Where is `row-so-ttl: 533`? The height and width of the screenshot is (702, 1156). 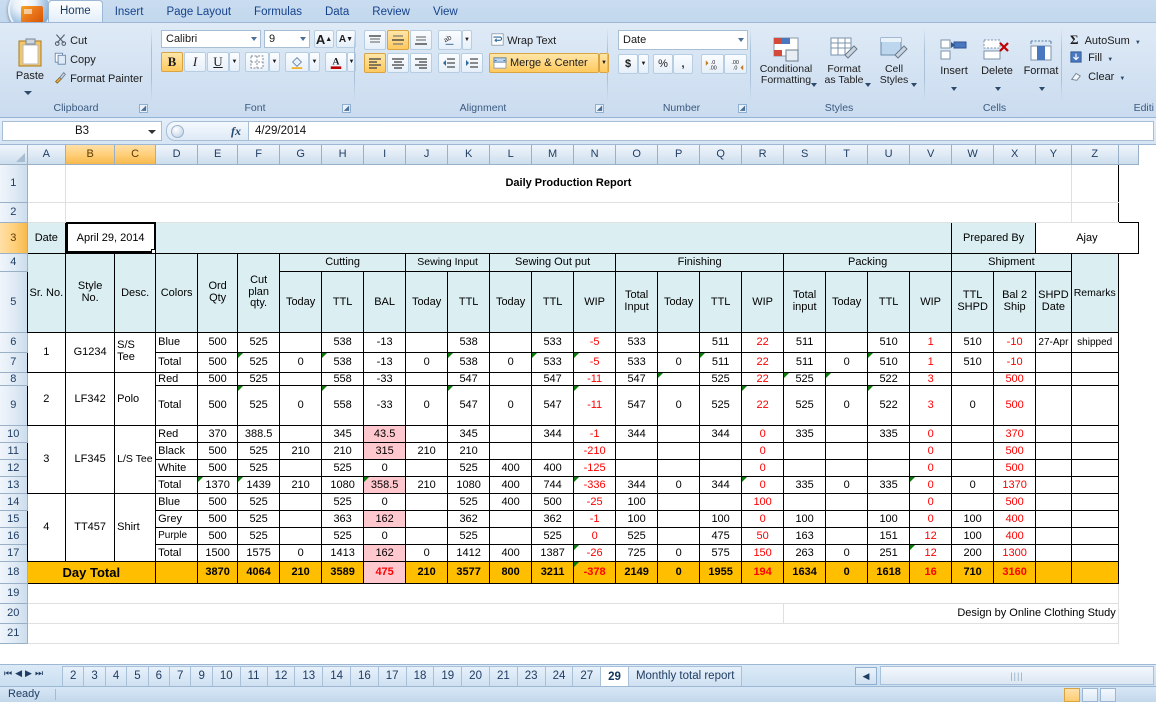
row-so-ttl: 533 is located at coordinates (553, 342).